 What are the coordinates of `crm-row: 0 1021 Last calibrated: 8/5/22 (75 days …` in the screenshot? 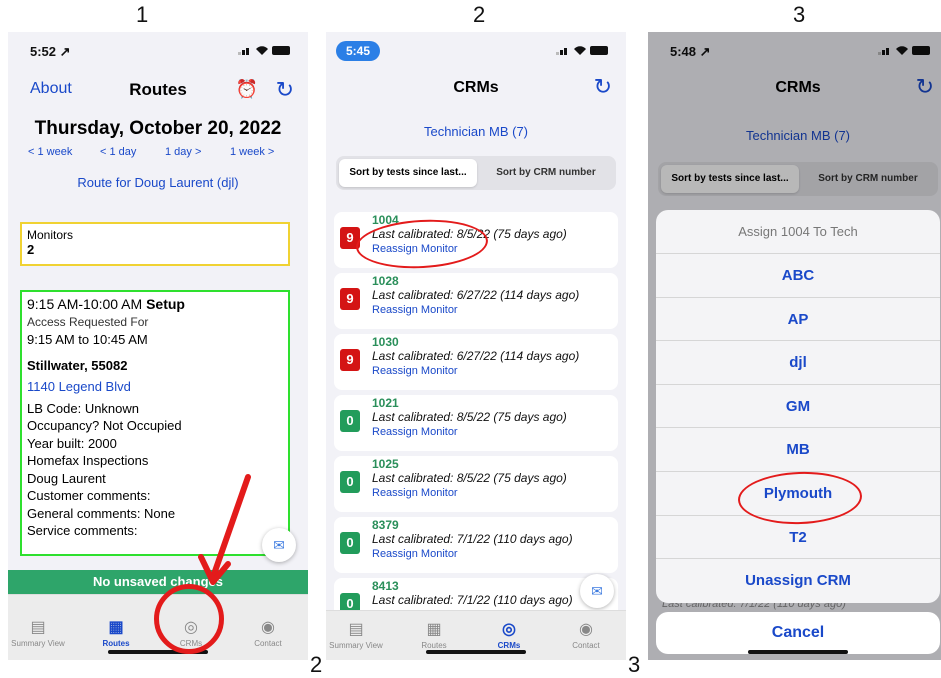 It's located at (476, 423).